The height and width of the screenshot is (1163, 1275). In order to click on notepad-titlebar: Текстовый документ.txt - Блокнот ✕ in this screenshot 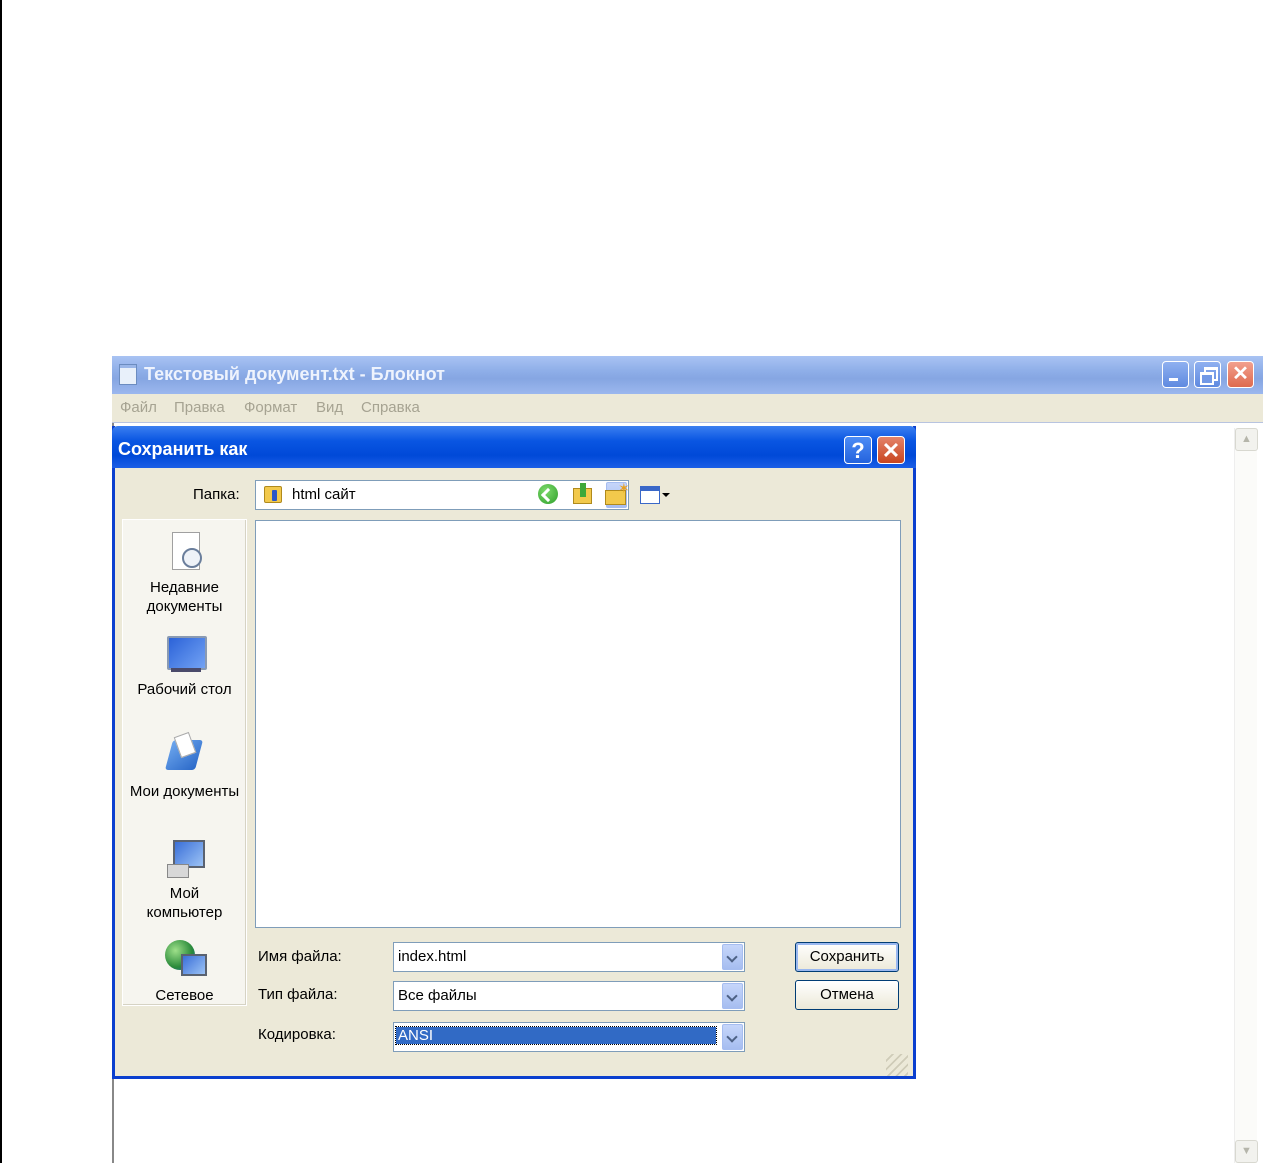, I will do `click(687, 375)`.